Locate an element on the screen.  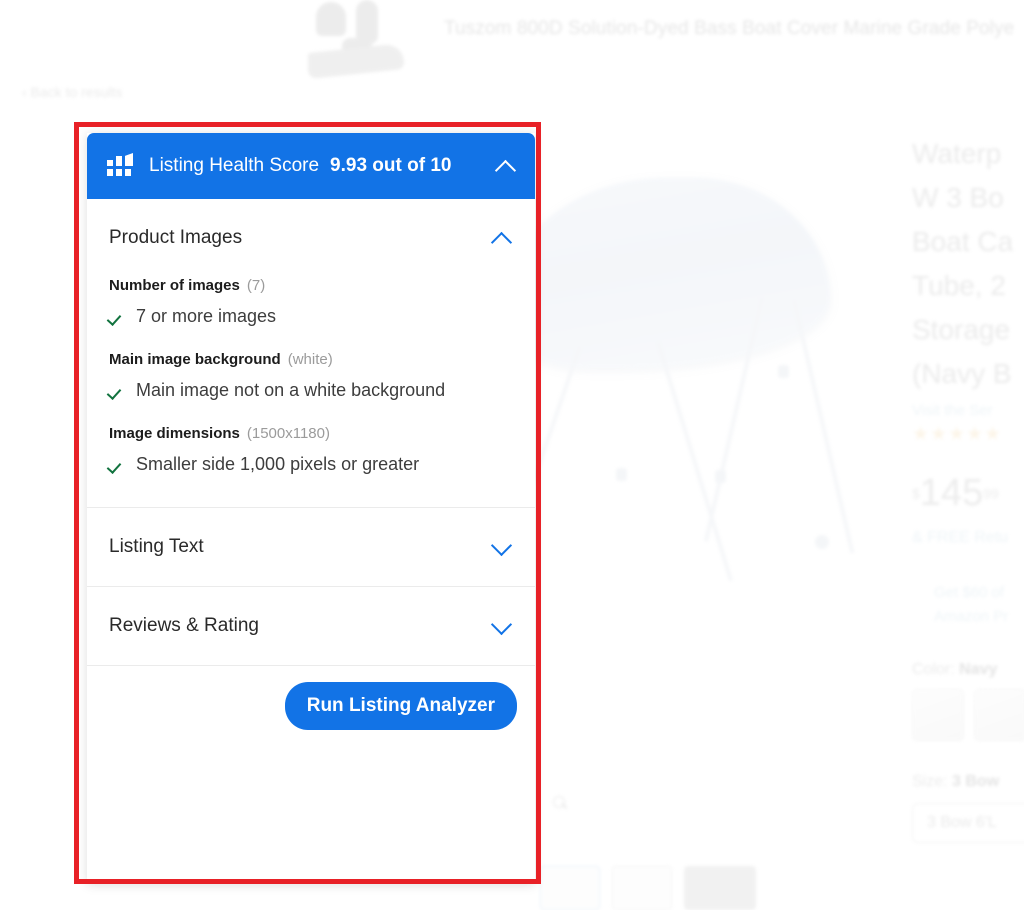
health-score-value: 9.93 out of 10 is located at coordinates (391, 165).